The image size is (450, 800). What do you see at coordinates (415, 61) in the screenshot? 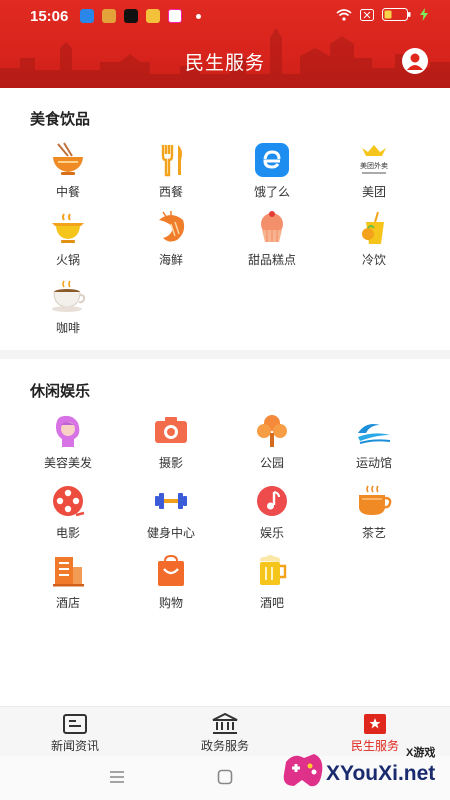
I see `user-profile-icon` at bounding box center [415, 61].